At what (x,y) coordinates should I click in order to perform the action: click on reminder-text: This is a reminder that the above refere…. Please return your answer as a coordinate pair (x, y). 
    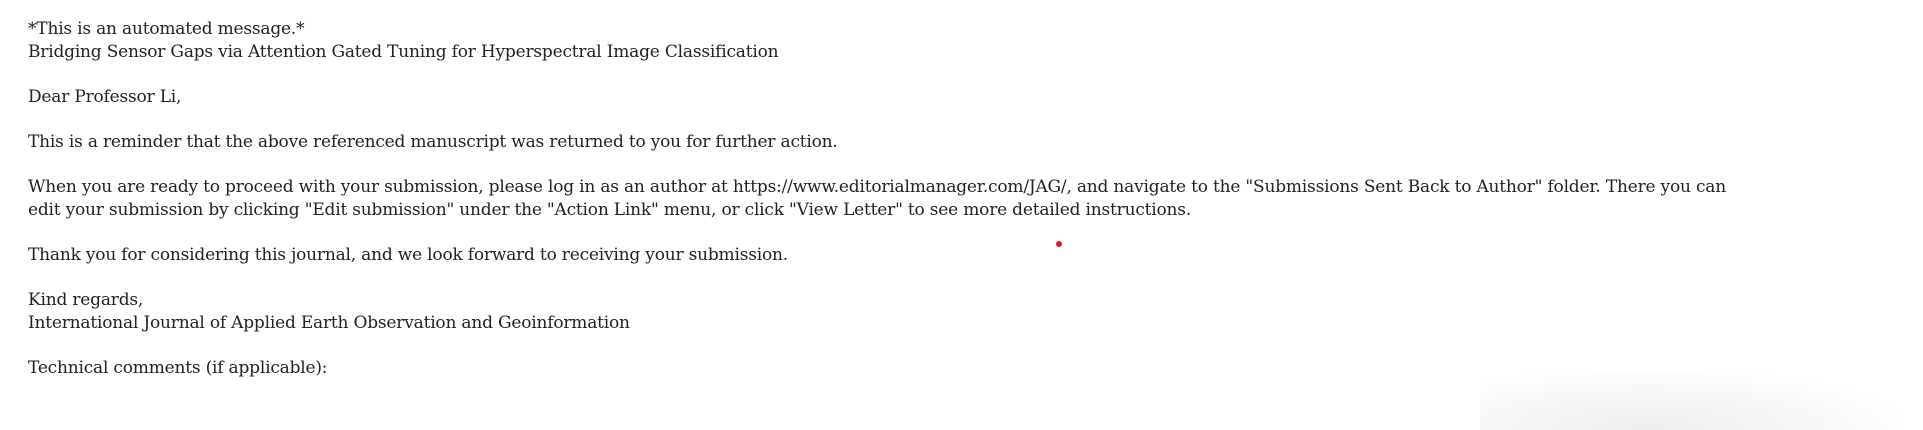
    Looking at the image, I should click on (433, 142).